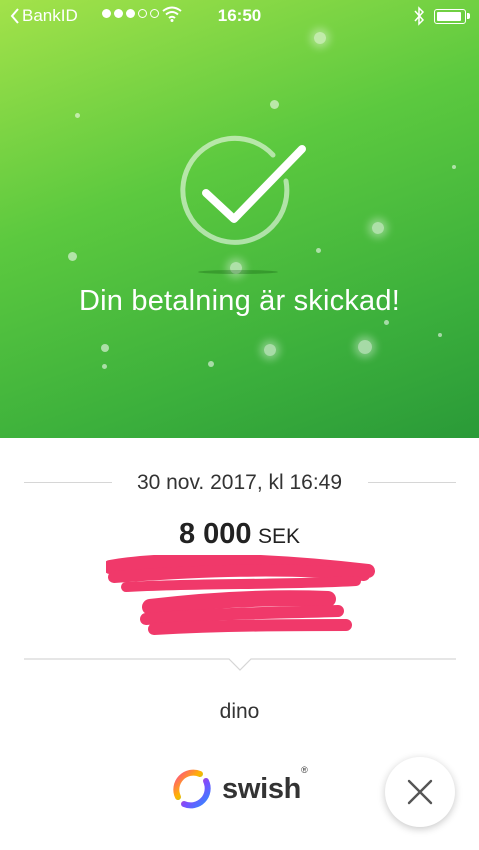  I want to click on close-button, so click(420, 792).